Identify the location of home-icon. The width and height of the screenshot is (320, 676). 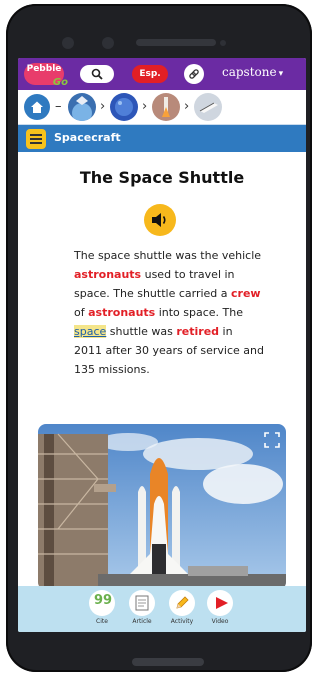
(37, 107).